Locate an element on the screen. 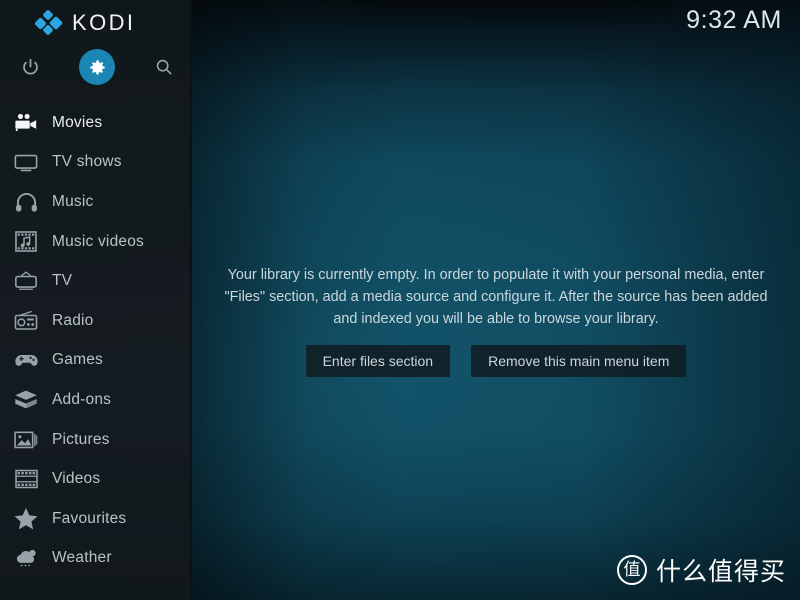 The height and width of the screenshot is (600, 800). sidebar-item-label: Music is located at coordinates (73, 201).